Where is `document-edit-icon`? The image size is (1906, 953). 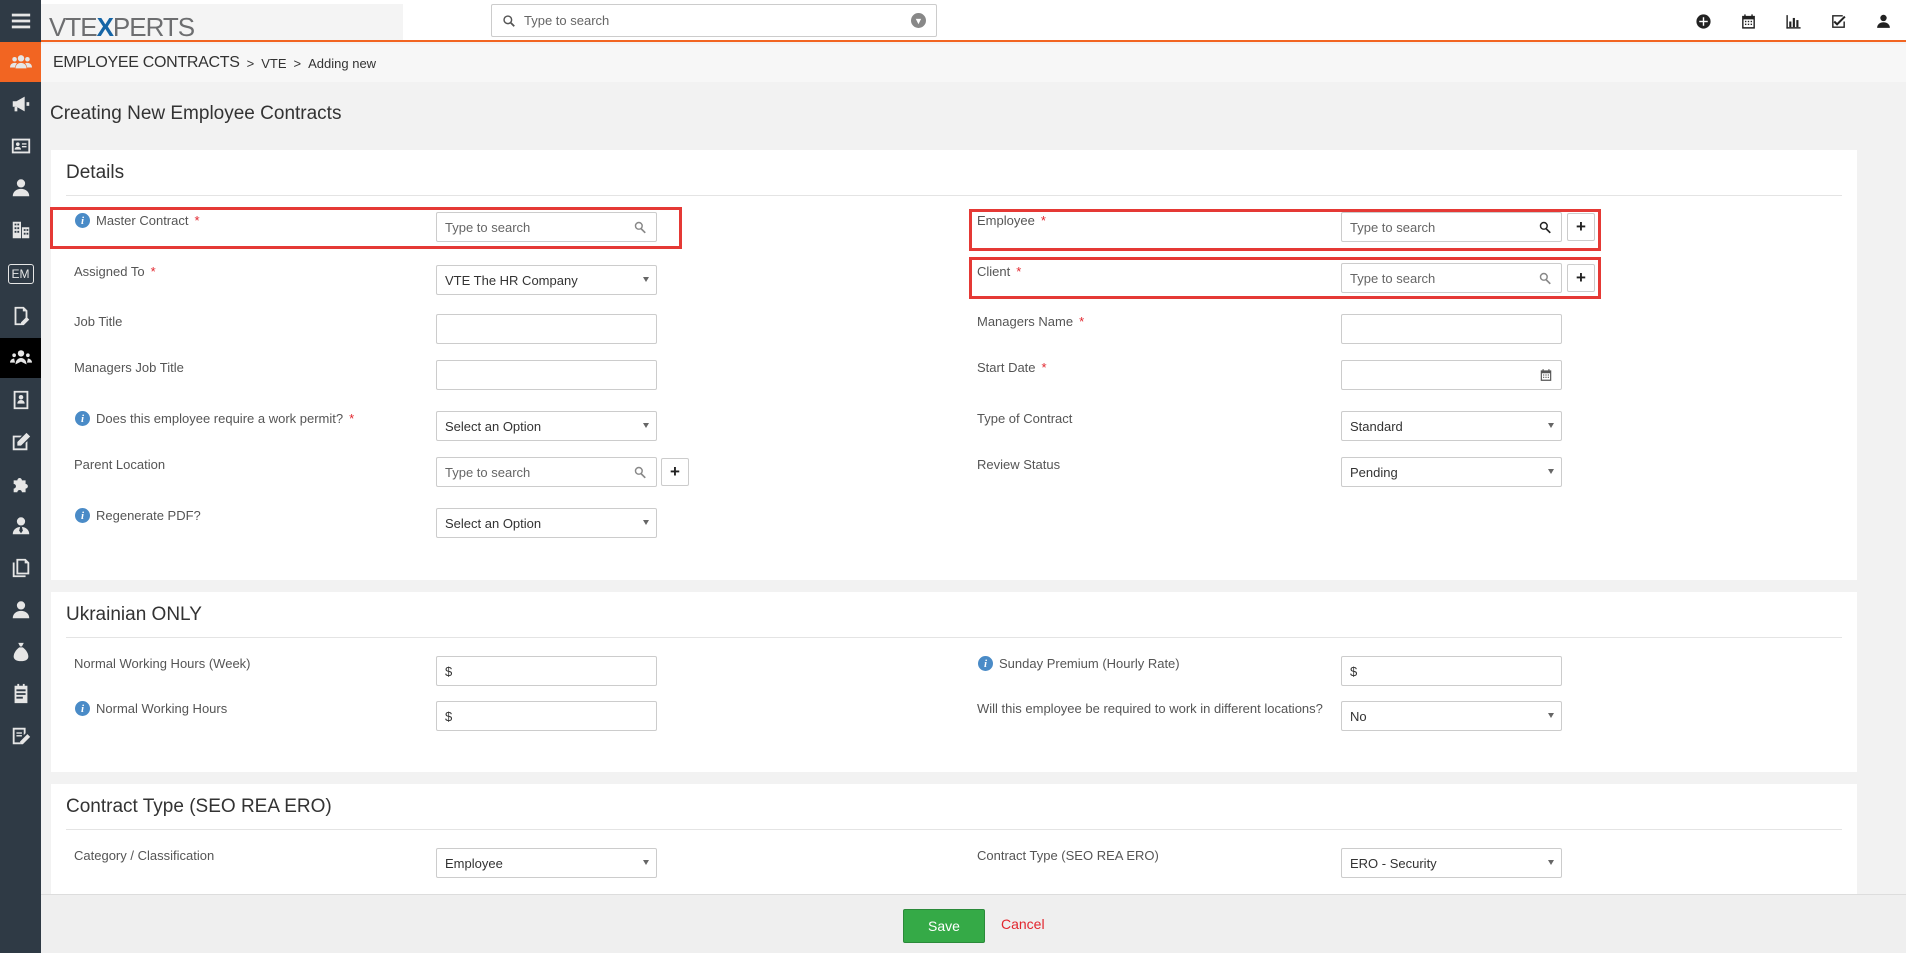
document-edit-icon is located at coordinates (20, 316).